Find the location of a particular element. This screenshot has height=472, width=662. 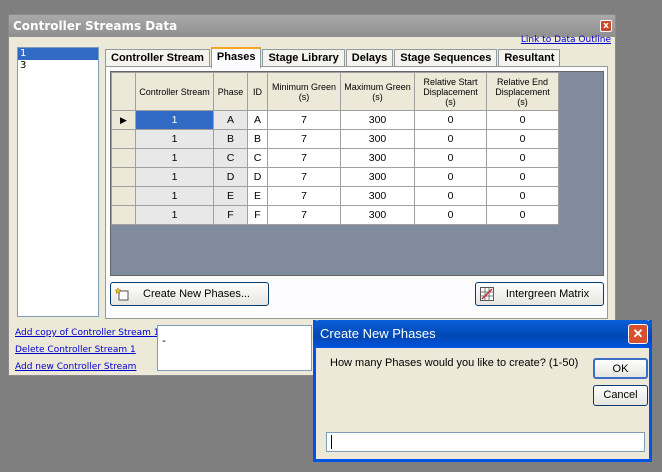

table-row: 1 B B 7 300 0 0 is located at coordinates (335, 139).